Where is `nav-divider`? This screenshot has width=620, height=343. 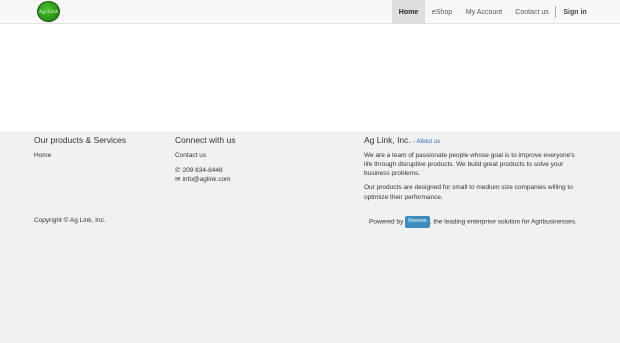 nav-divider is located at coordinates (555, 12).